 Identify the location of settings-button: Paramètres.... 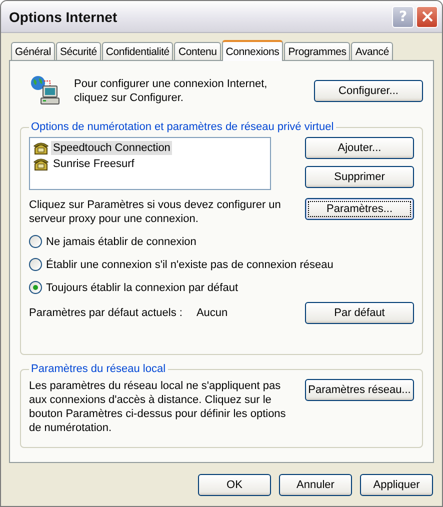
(359, 209).